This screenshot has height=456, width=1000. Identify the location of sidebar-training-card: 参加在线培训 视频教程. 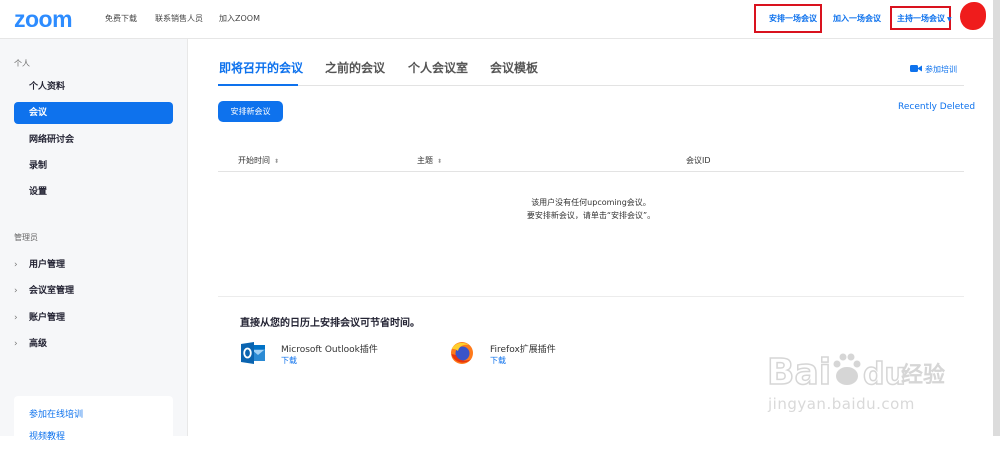
(93, 426).